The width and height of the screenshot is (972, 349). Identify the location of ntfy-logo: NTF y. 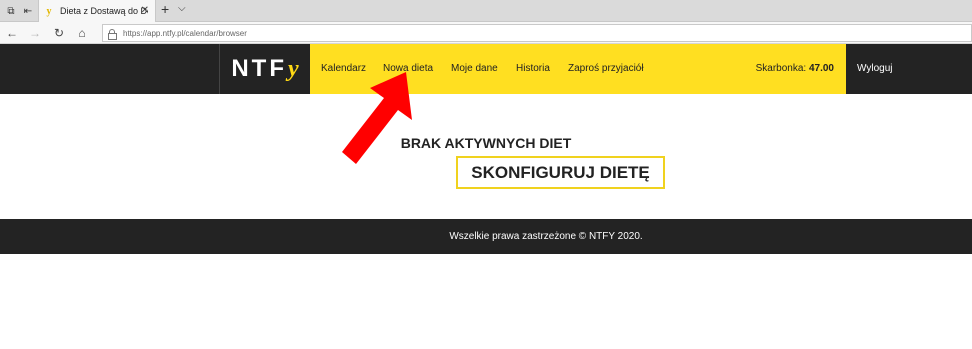
(264, 69).